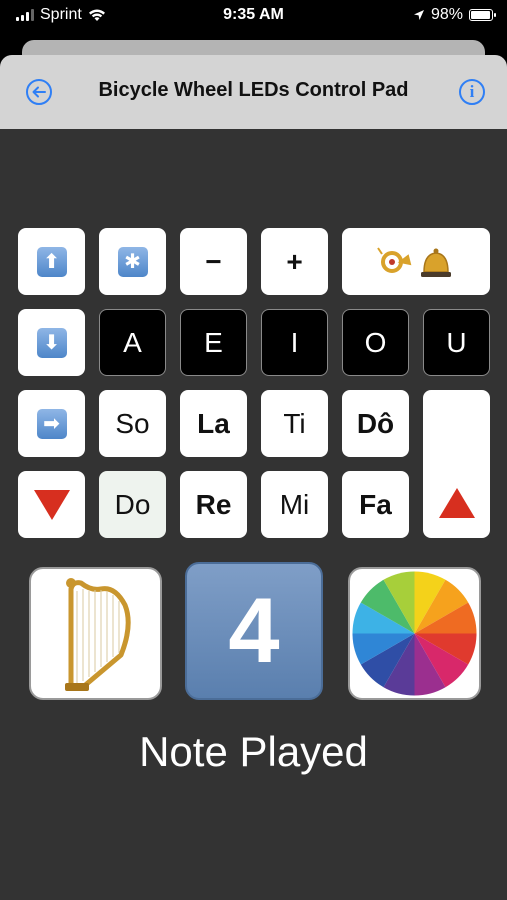 The width and height of the screenshot is (507, 900). I want to click on vowel-a-button: A, so click(132, 342).